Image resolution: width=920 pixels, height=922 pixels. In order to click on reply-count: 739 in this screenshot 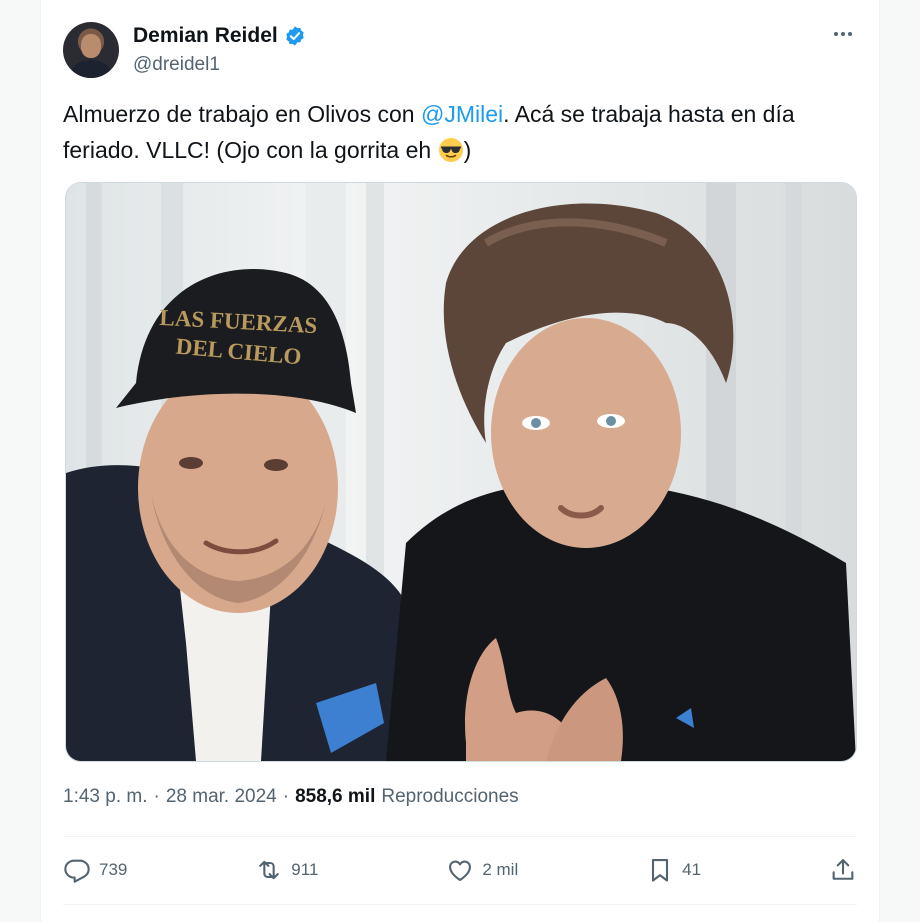, I will do `click(113, 869)`.